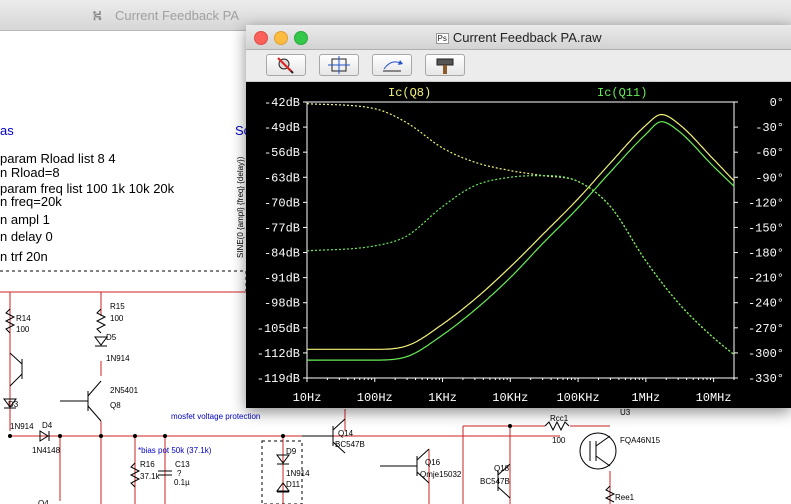 Image resolution: width=791 pixels, height=504 pixels. Describe the element at coordinates (278, 354) in the screenshot. I see `y-left-tick-label: -112dB` at that location.